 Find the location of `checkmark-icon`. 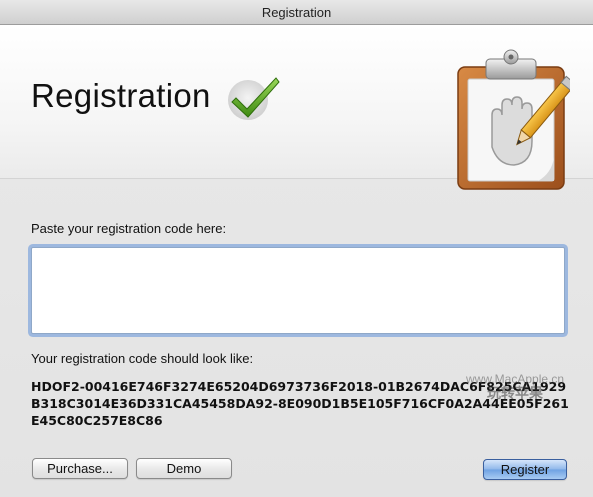

checkmark-icon is located at coordinates (254, 100).